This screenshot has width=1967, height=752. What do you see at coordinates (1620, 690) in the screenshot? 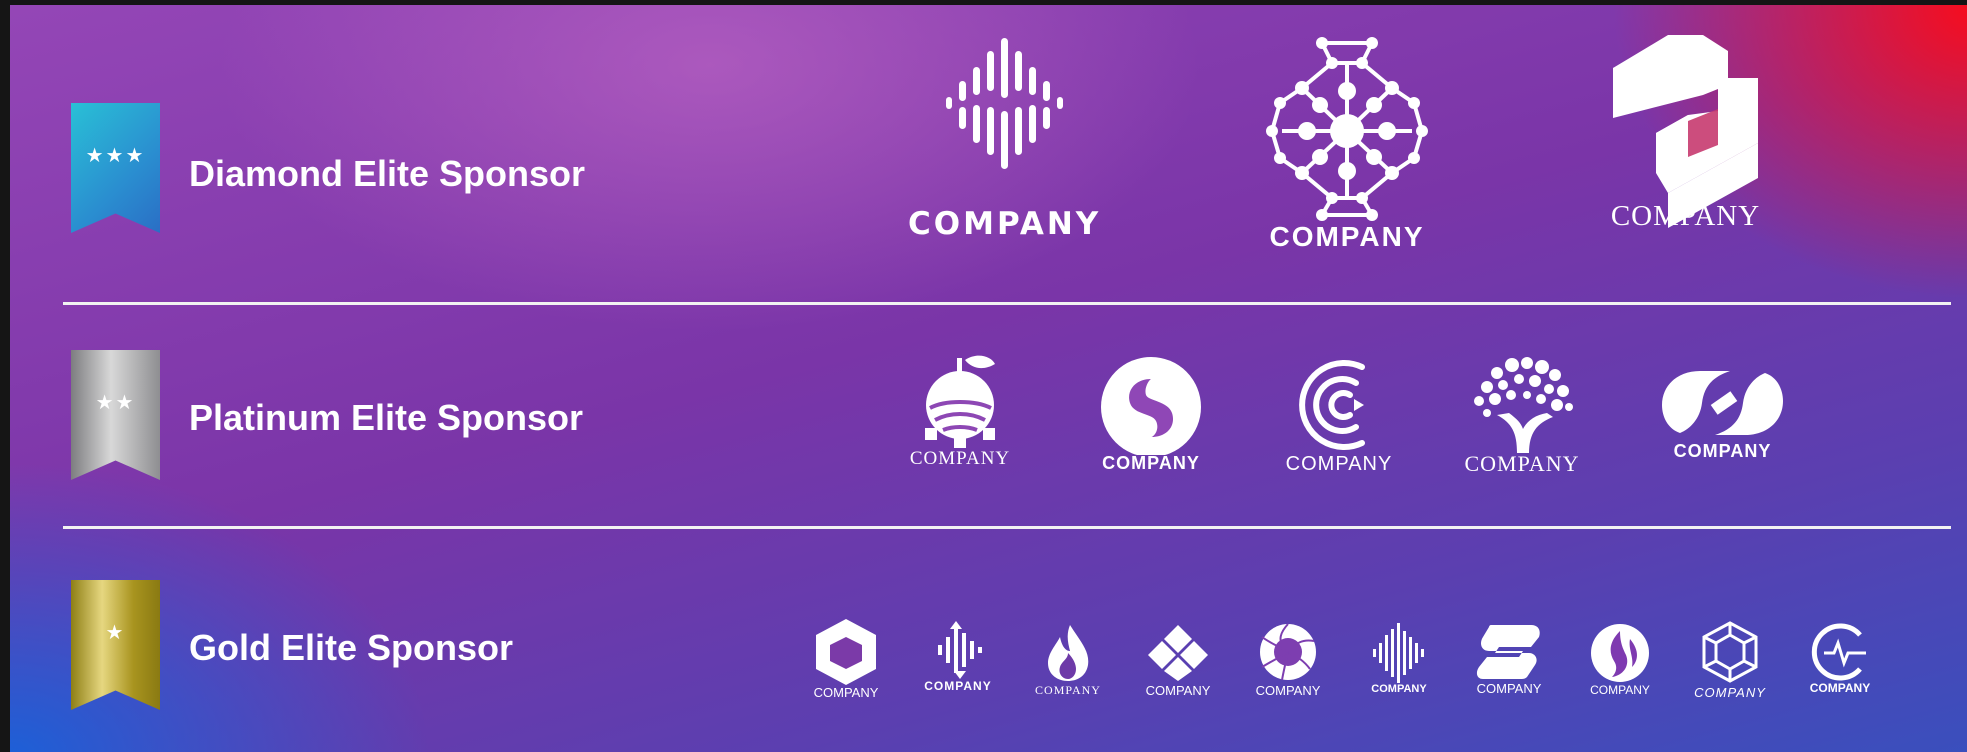
I see `gold-logo-8-name: COMPANY` at bounding box center [1620, 690].